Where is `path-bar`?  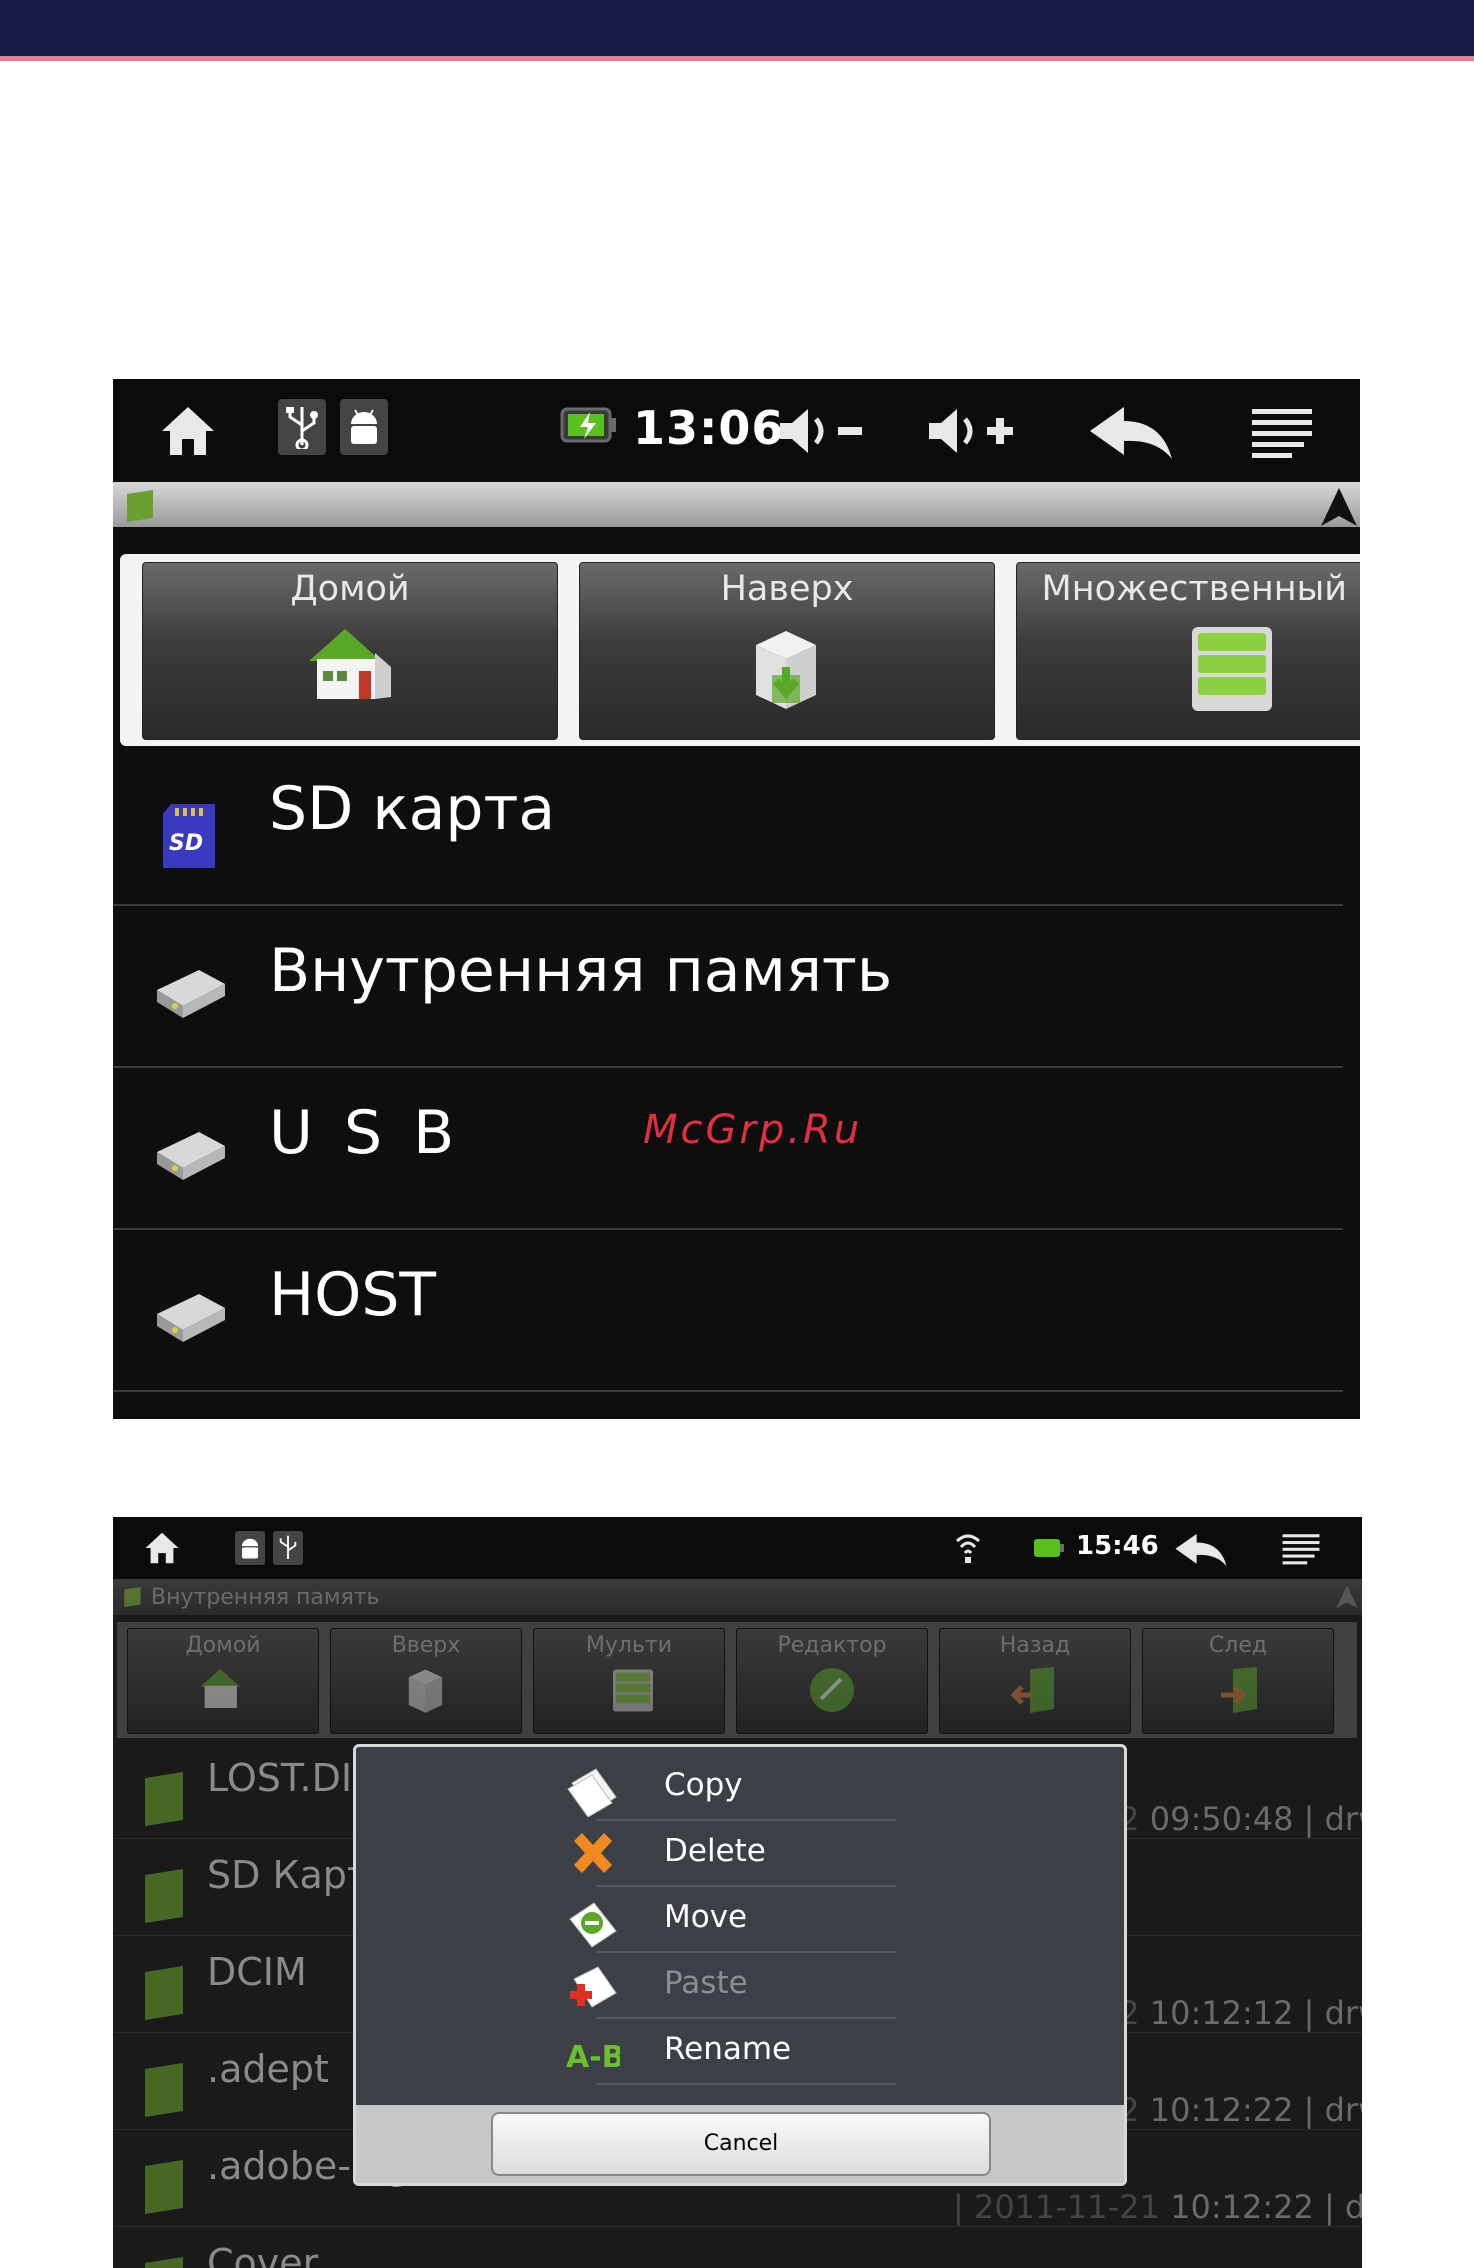
path-bar is located at coordinates (736, 504).